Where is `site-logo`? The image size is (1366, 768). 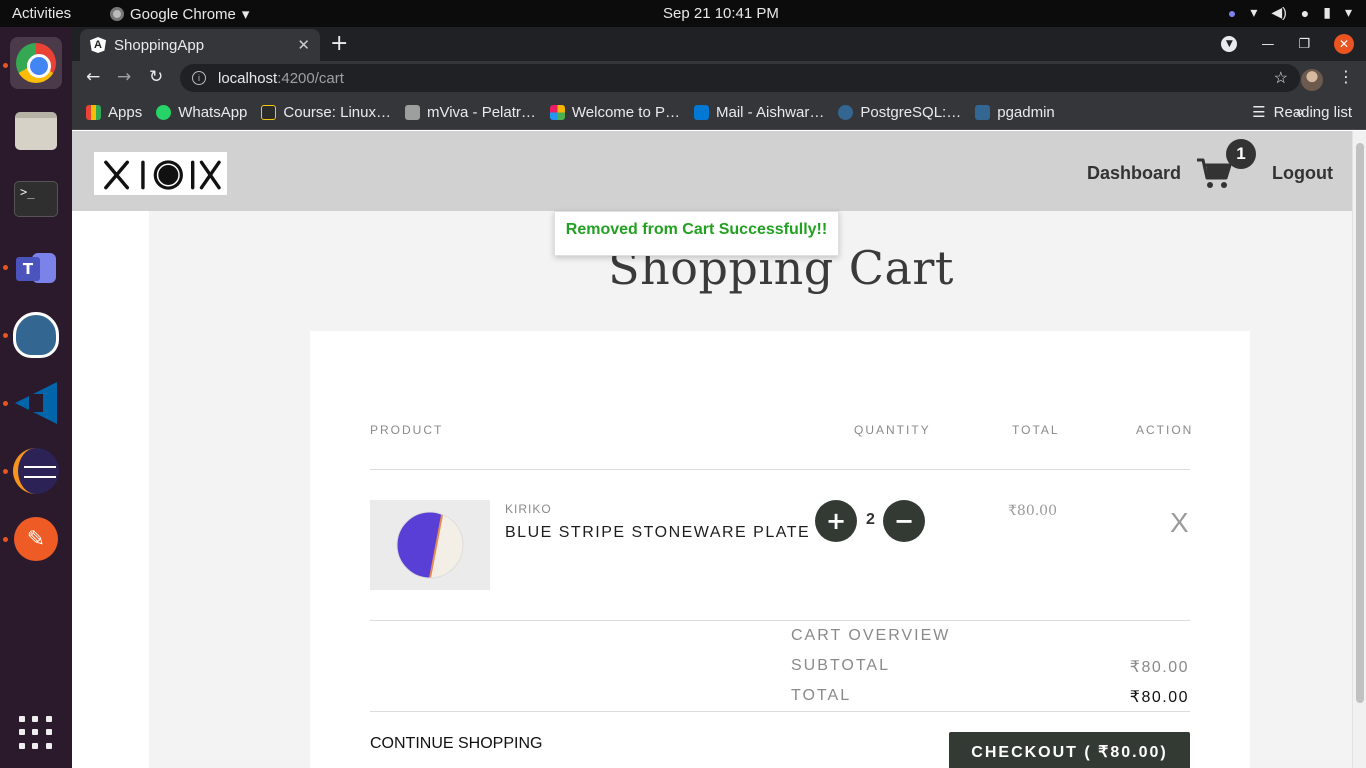 site-logo is located at coordinates (160, 173).